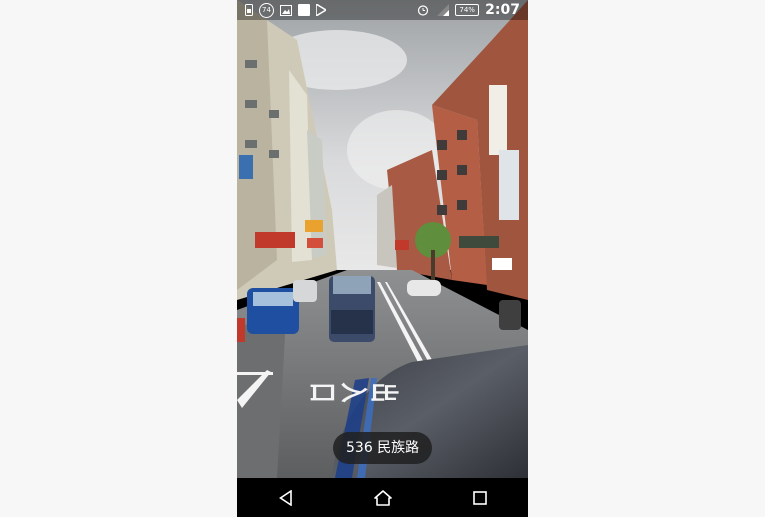 This screenshot has width=765, height=517. Describe the element at coordinates (382, 10) in the screenshot. I see `status-bar: 74 74% 2:07` at that location.